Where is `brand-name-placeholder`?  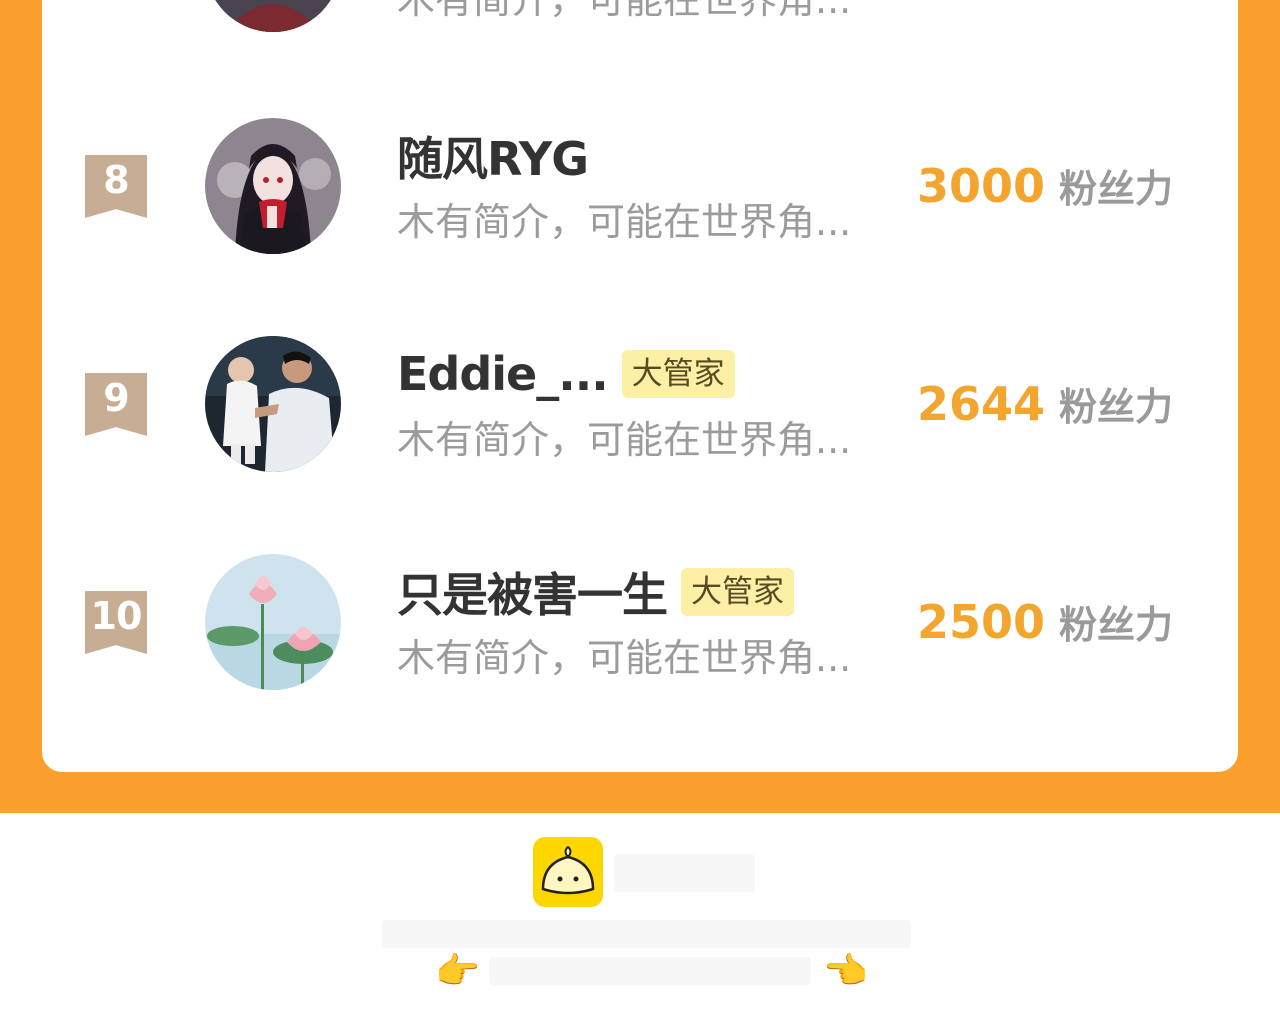 brand-name-placeholder is located at coordinates (684, 873).